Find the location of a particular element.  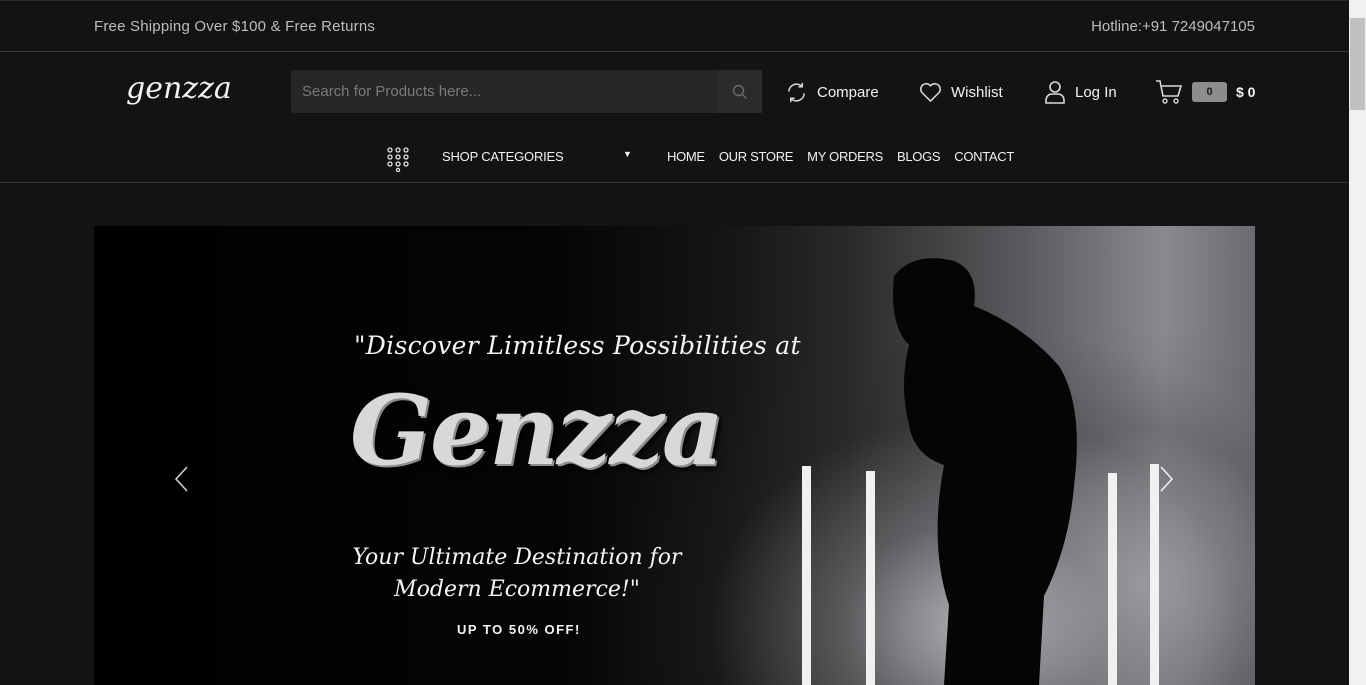

heart-icon is located at coordinates (930, 92).